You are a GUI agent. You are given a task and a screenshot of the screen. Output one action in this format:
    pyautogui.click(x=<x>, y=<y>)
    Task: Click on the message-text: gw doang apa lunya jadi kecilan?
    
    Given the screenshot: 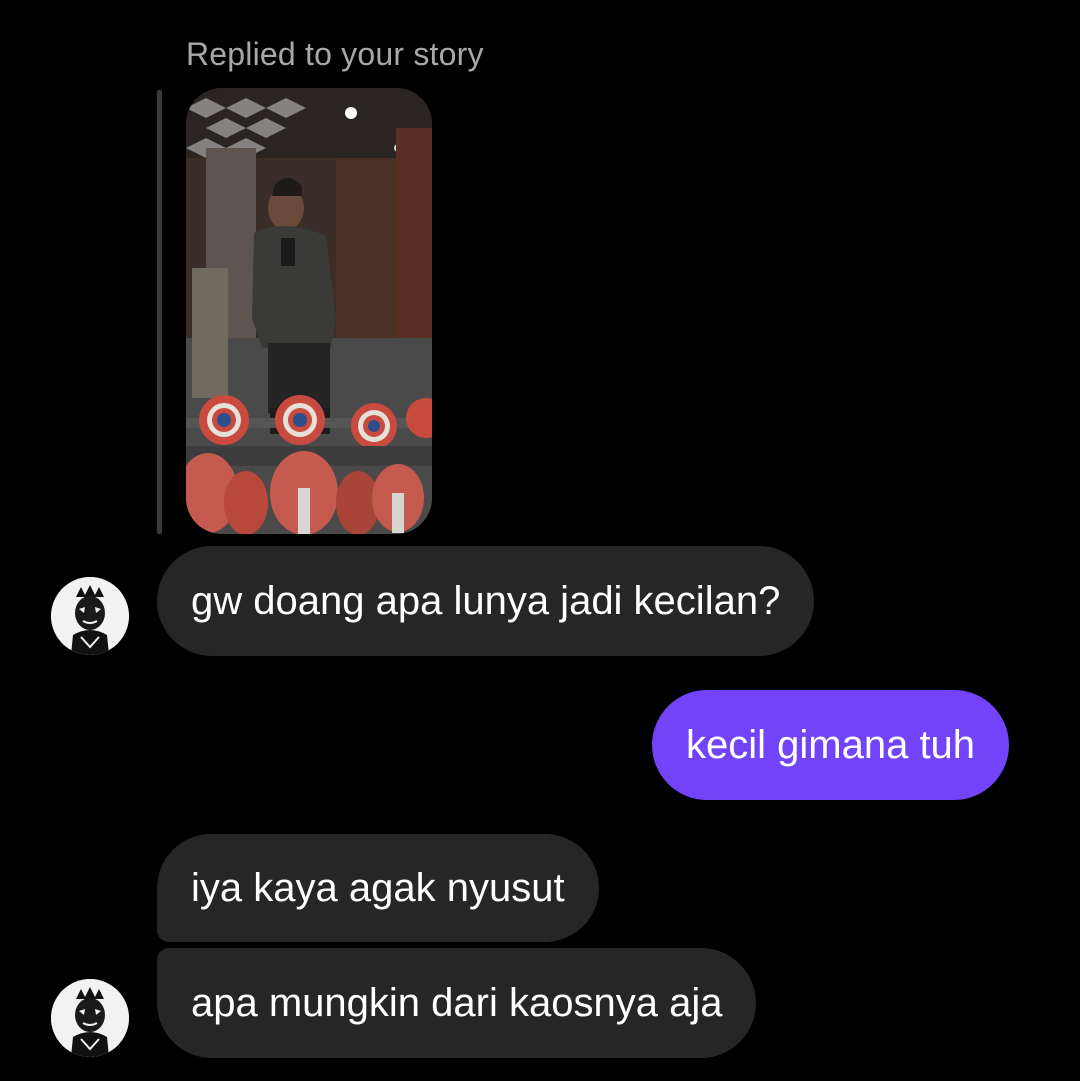 What is the action you would take?
    pyautogui.click(x=486, y=601)
    